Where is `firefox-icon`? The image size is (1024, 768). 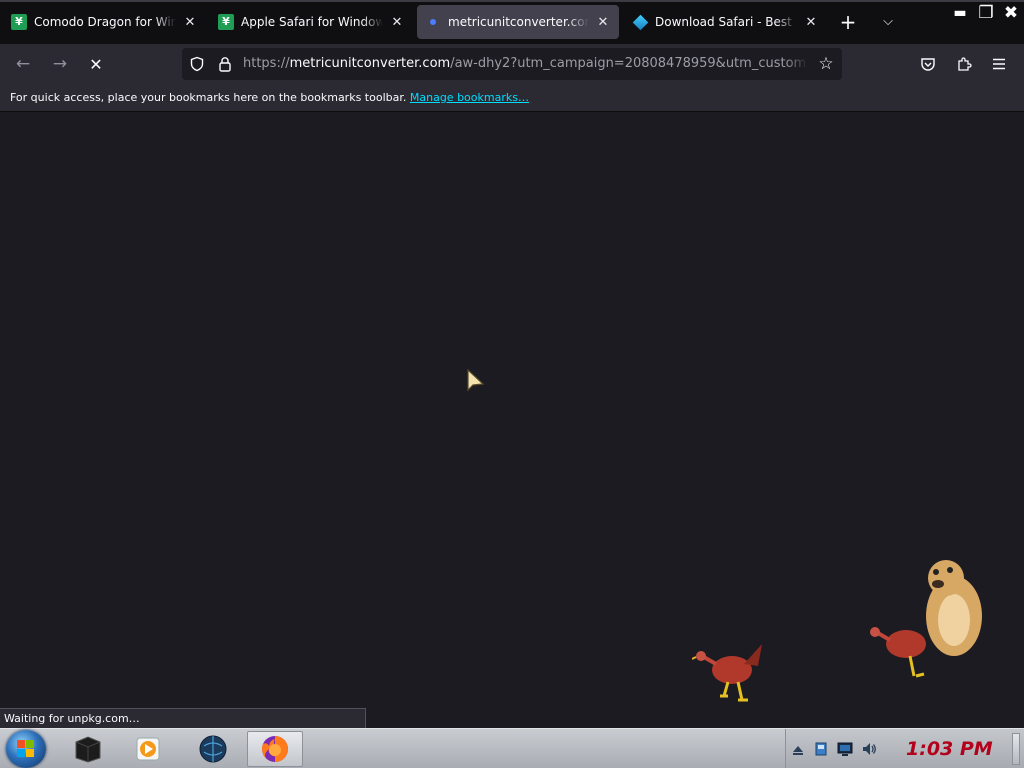
firefox-icon is located at coordinates (275, 749).